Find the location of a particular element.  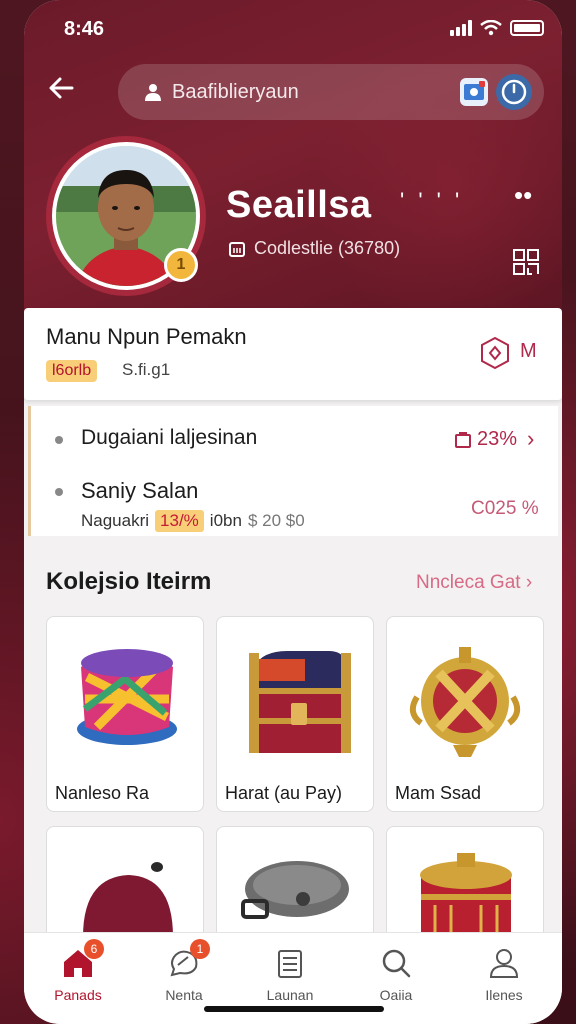

home-indicator is located at coordinates (294, 1009).